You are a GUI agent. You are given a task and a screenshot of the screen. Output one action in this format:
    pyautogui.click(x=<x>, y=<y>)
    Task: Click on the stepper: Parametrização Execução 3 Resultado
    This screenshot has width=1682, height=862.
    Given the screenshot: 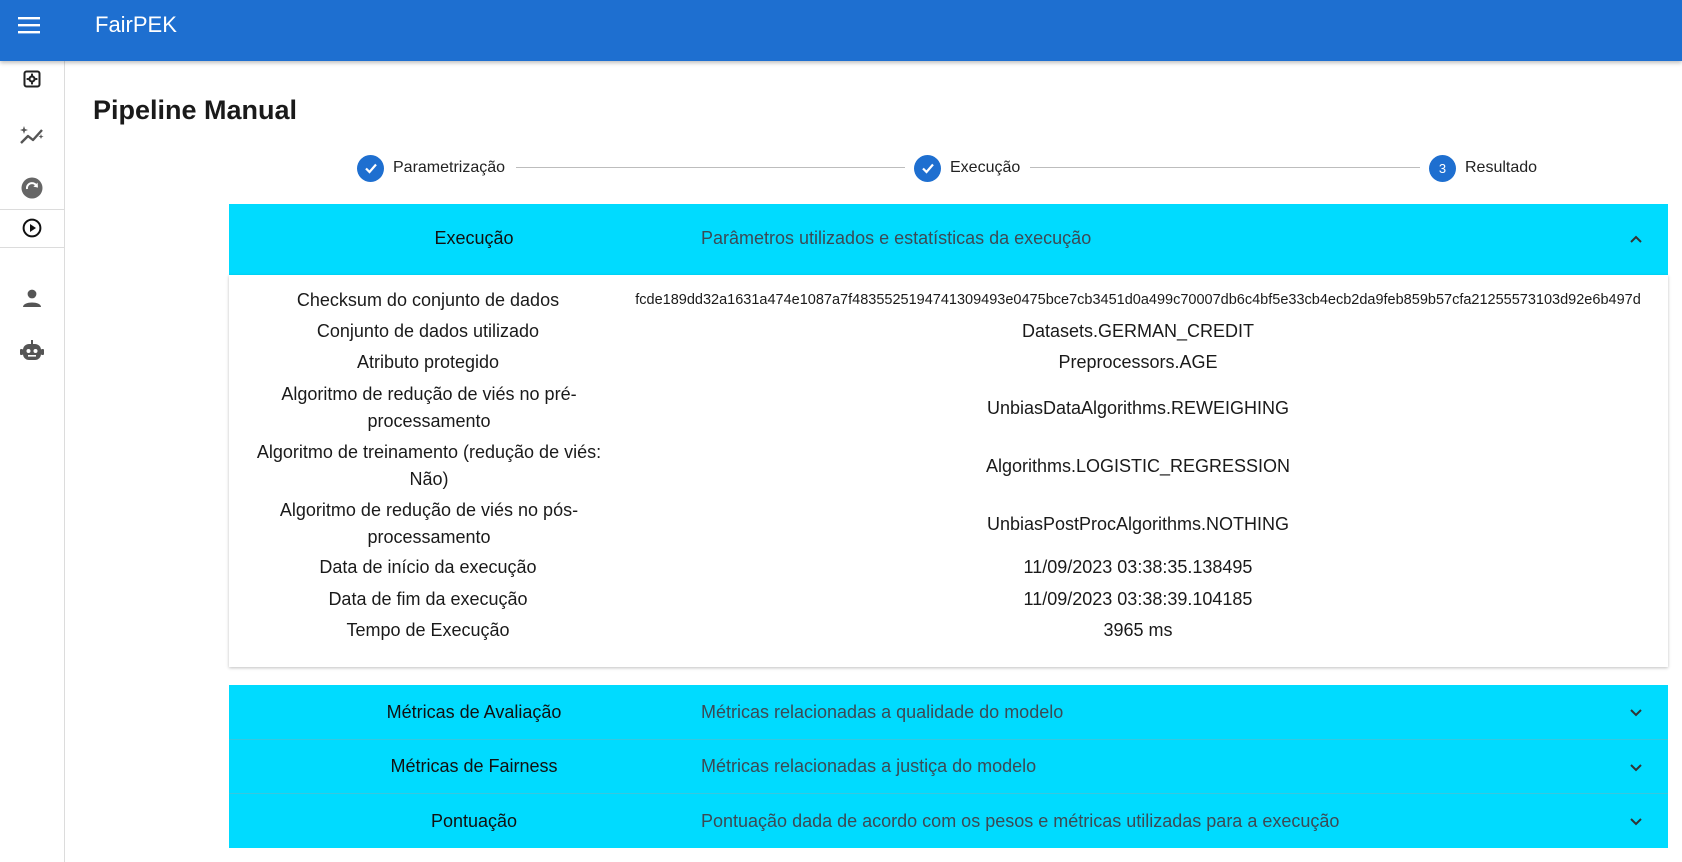 What is the action you would take?
    pyautogui.click(x=949, y=168)
    